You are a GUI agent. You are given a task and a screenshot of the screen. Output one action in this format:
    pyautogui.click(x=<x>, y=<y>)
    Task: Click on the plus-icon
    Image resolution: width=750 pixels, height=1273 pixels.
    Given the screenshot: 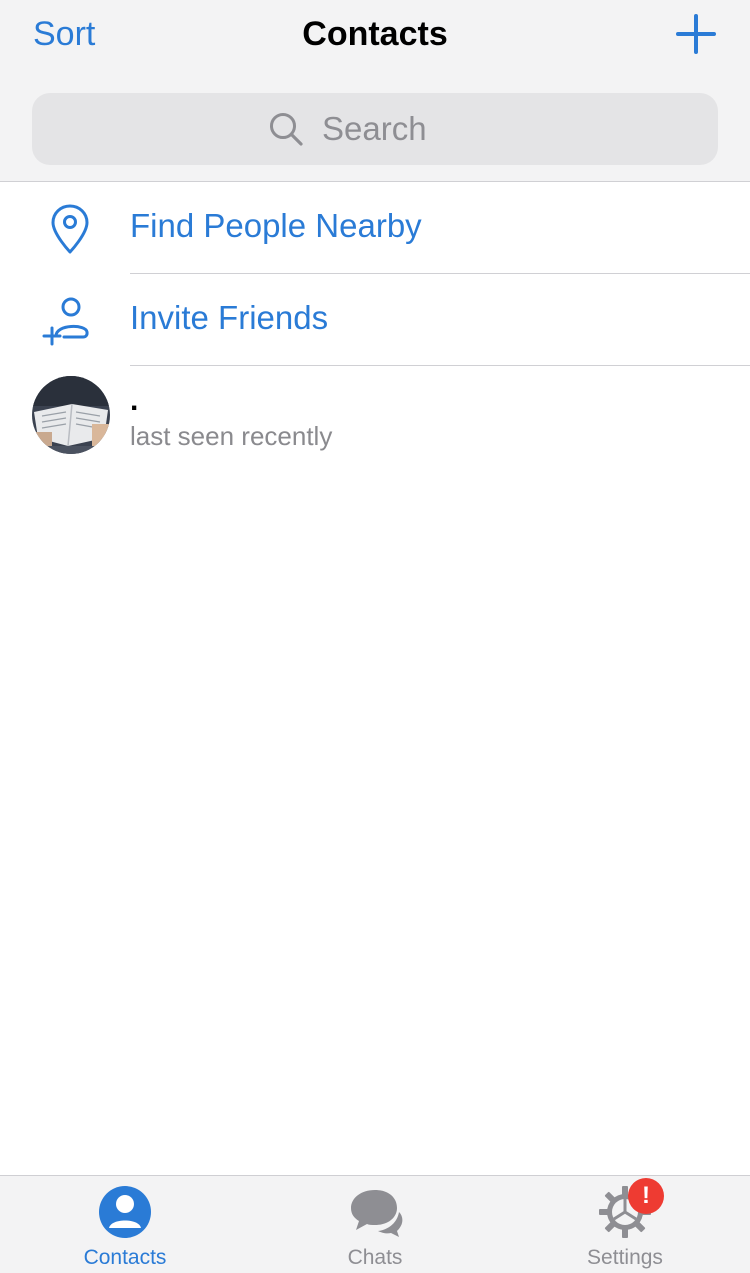 What is the action you would take?
    pyautogui.click(x=696, y=34)
    